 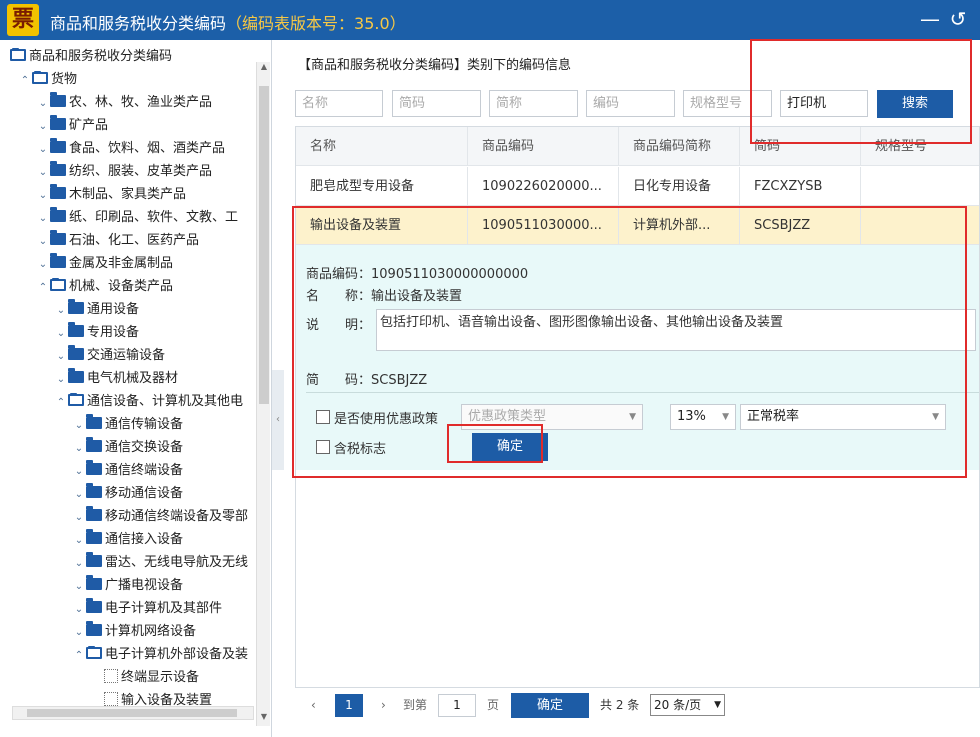 What do you see at coordinates (124, 172) in the screenshot?
I see `tree-node: ⌄ 纺织、服装、皮革类产品` at bounding box center [124, 172].